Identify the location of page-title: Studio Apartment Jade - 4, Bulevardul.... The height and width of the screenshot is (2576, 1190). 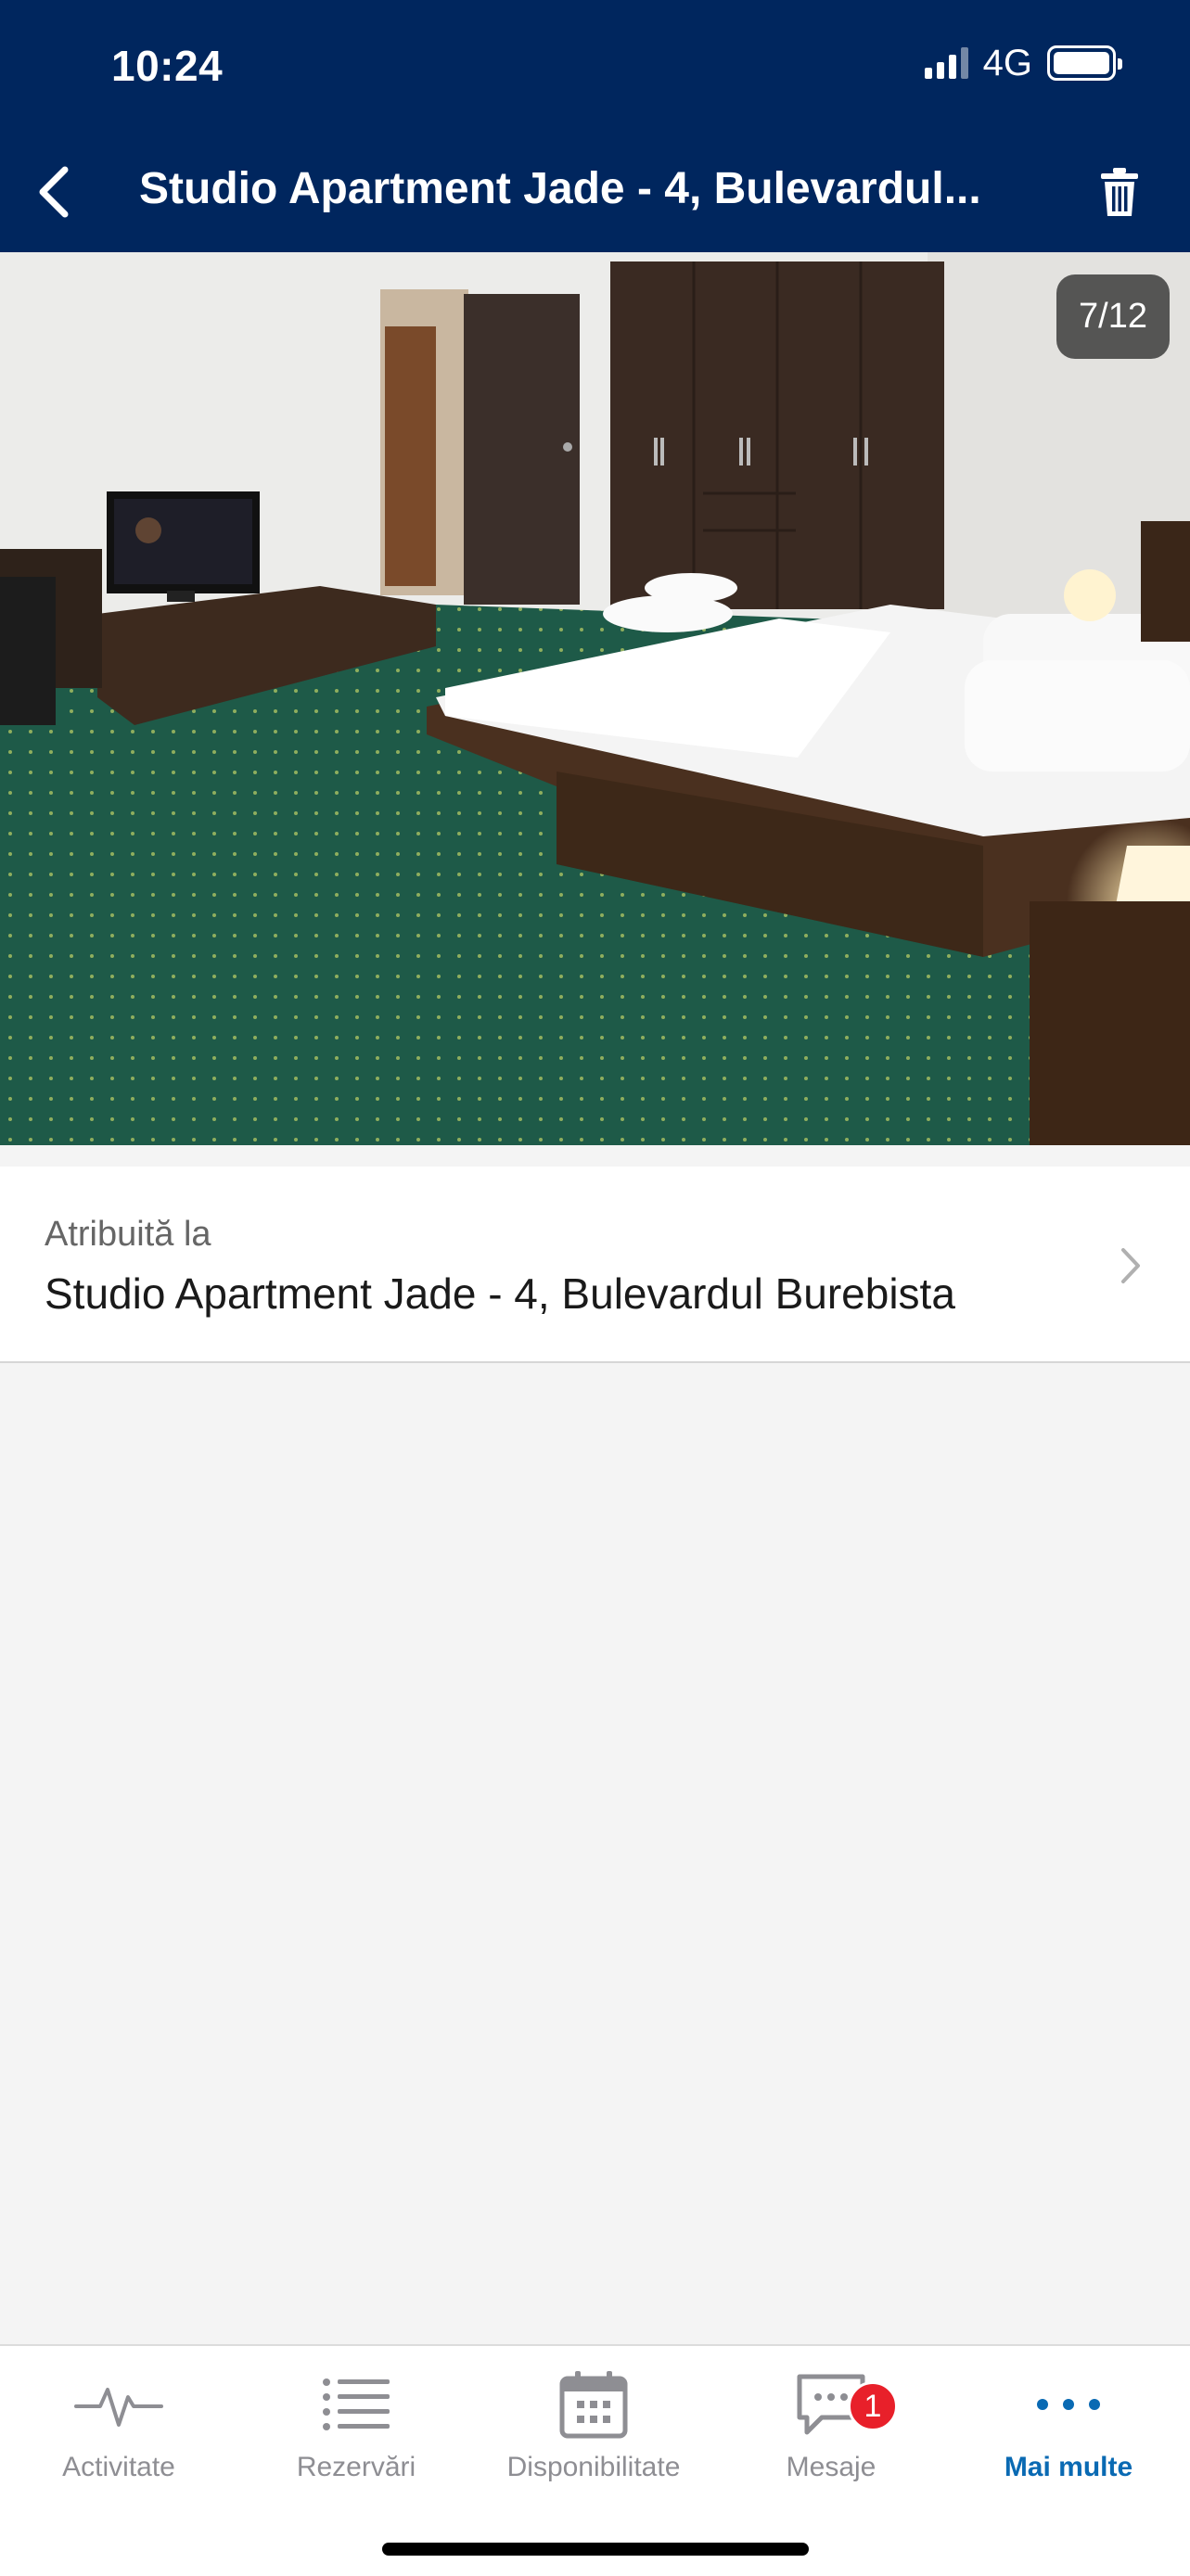
(560, 188).